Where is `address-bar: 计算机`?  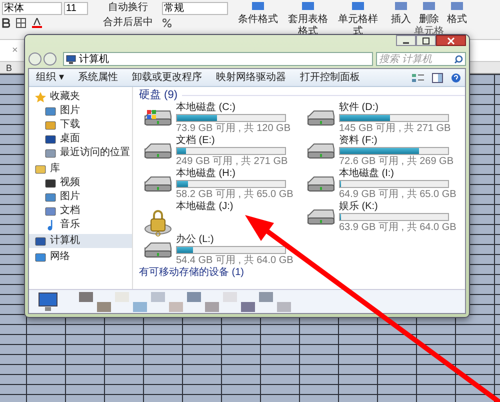
address-bar: 计算机 is located at coordinates (218, 59).